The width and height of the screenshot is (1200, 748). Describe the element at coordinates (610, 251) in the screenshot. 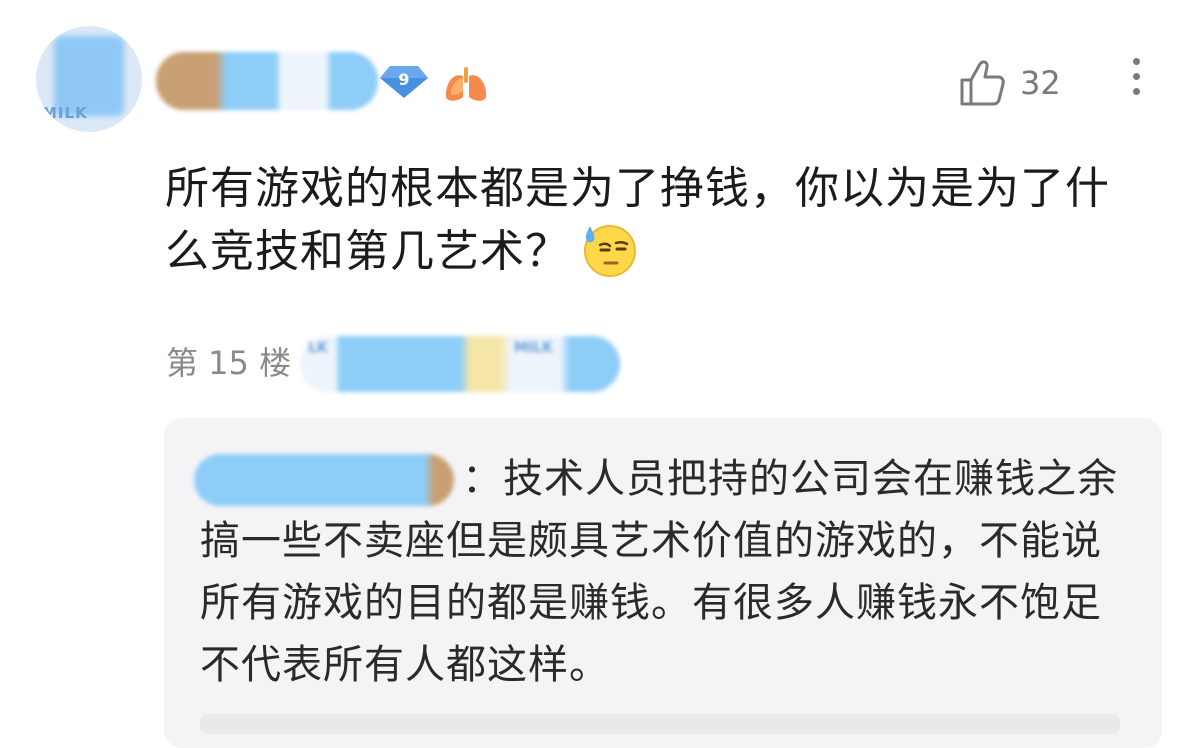

I see `sweat-emoji-icon` at that location.